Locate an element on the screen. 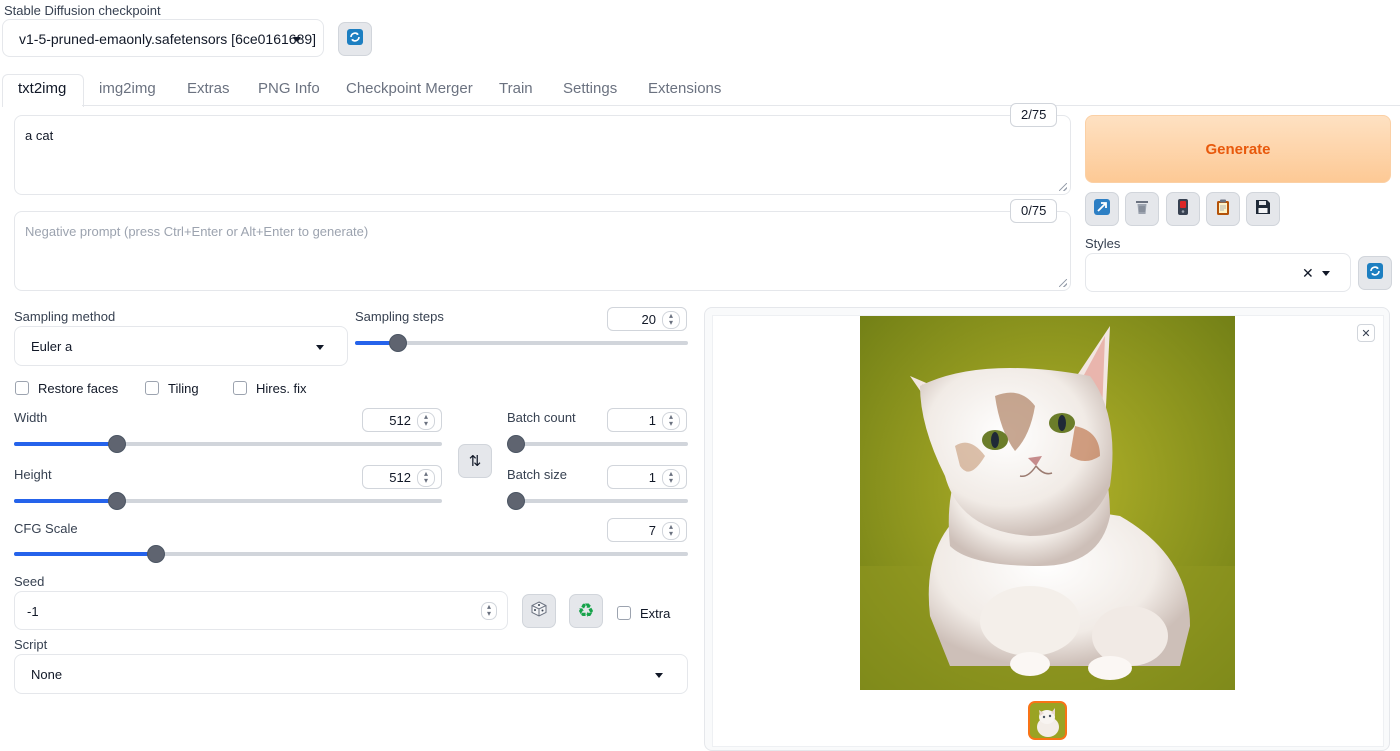 The image size is (1400, 751). cfg-scale-slider is located at coordinates (351, 554).